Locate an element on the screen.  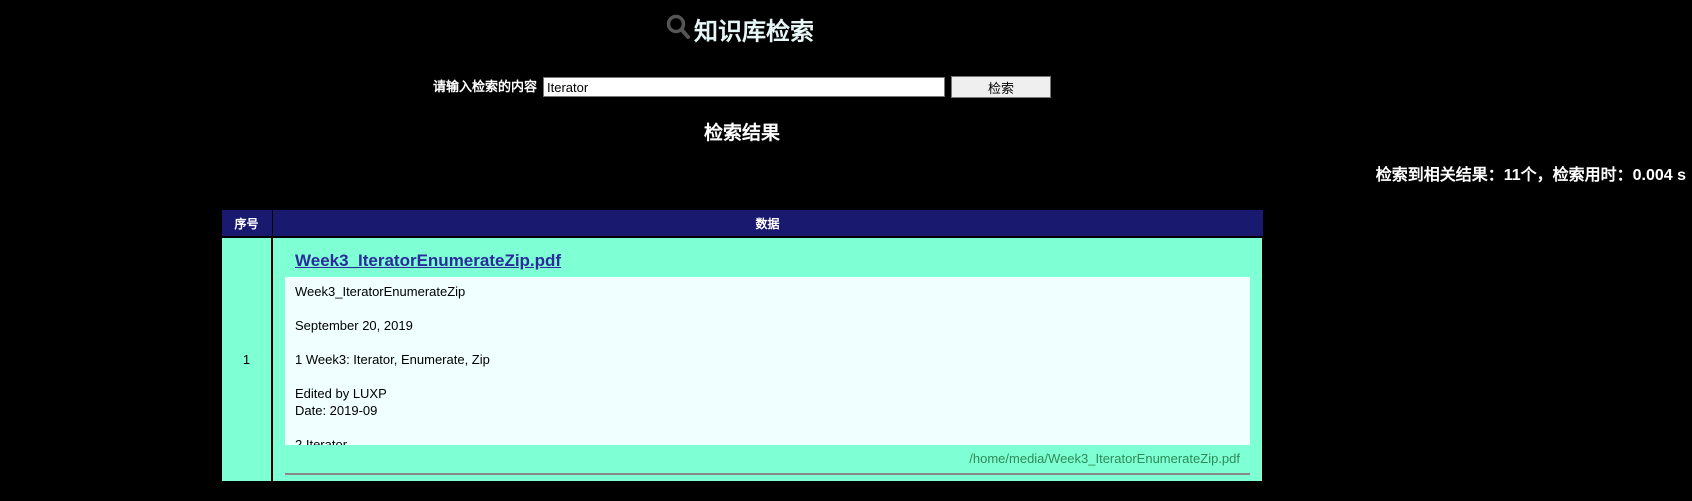
search-label: 请输入检索的内容 is located at coordinates (484, 86).